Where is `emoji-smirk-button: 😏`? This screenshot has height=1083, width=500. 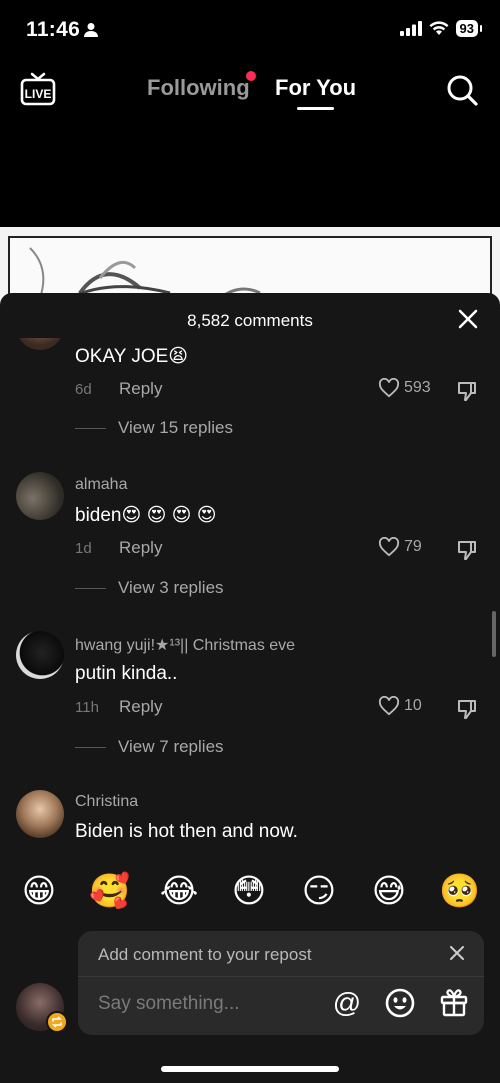
emoji-smirk-button: 😏 is located at coordinates (319, 891).